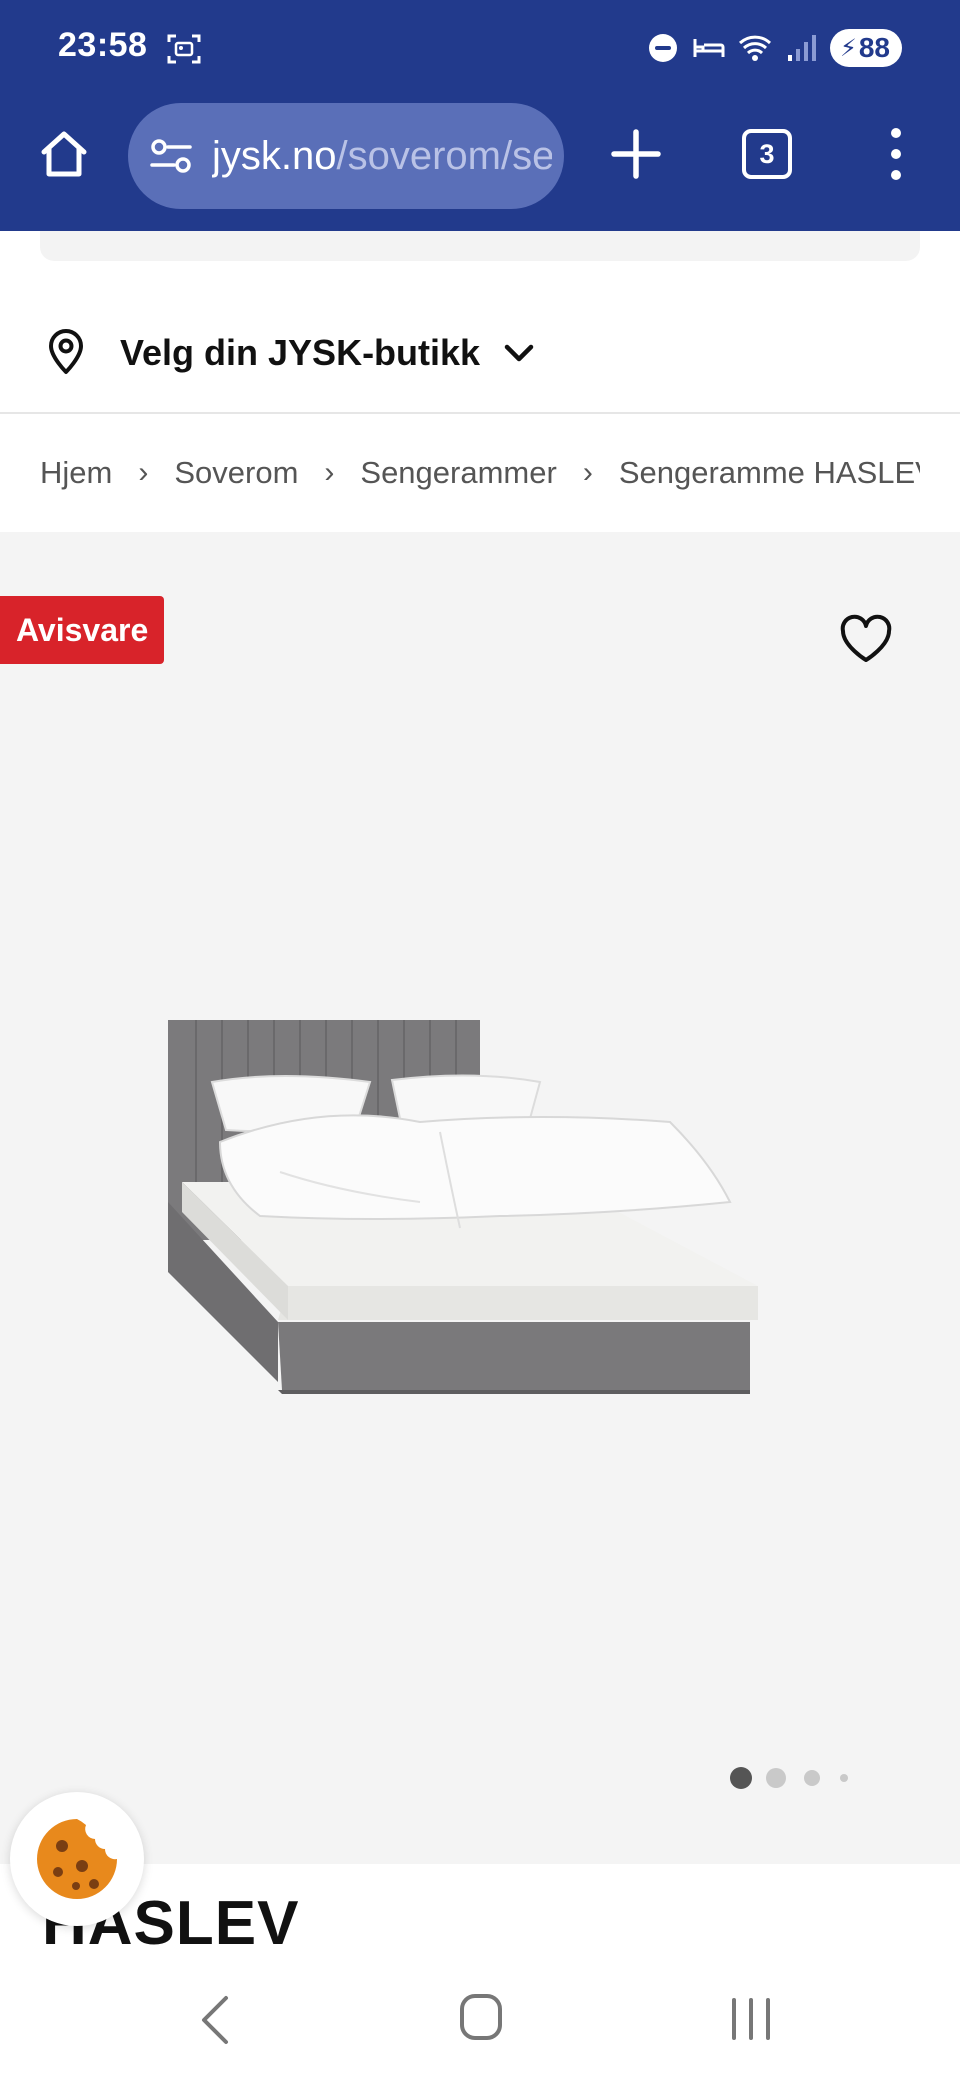 This screenshot has height=2080, width=960. I want to click on url-domain: jysk.no, so click(274, 156).